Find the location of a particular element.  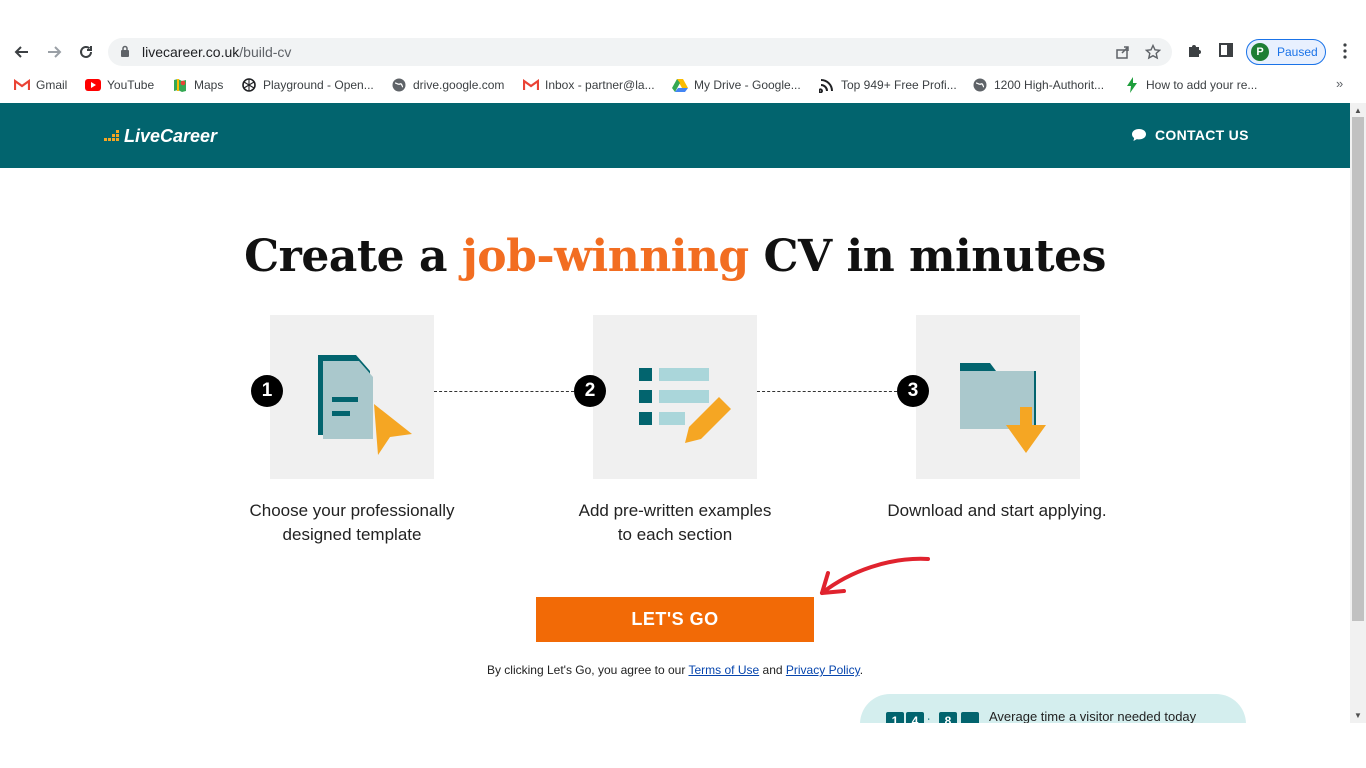

logo-mark-icon is located at coordinates (113, 136).